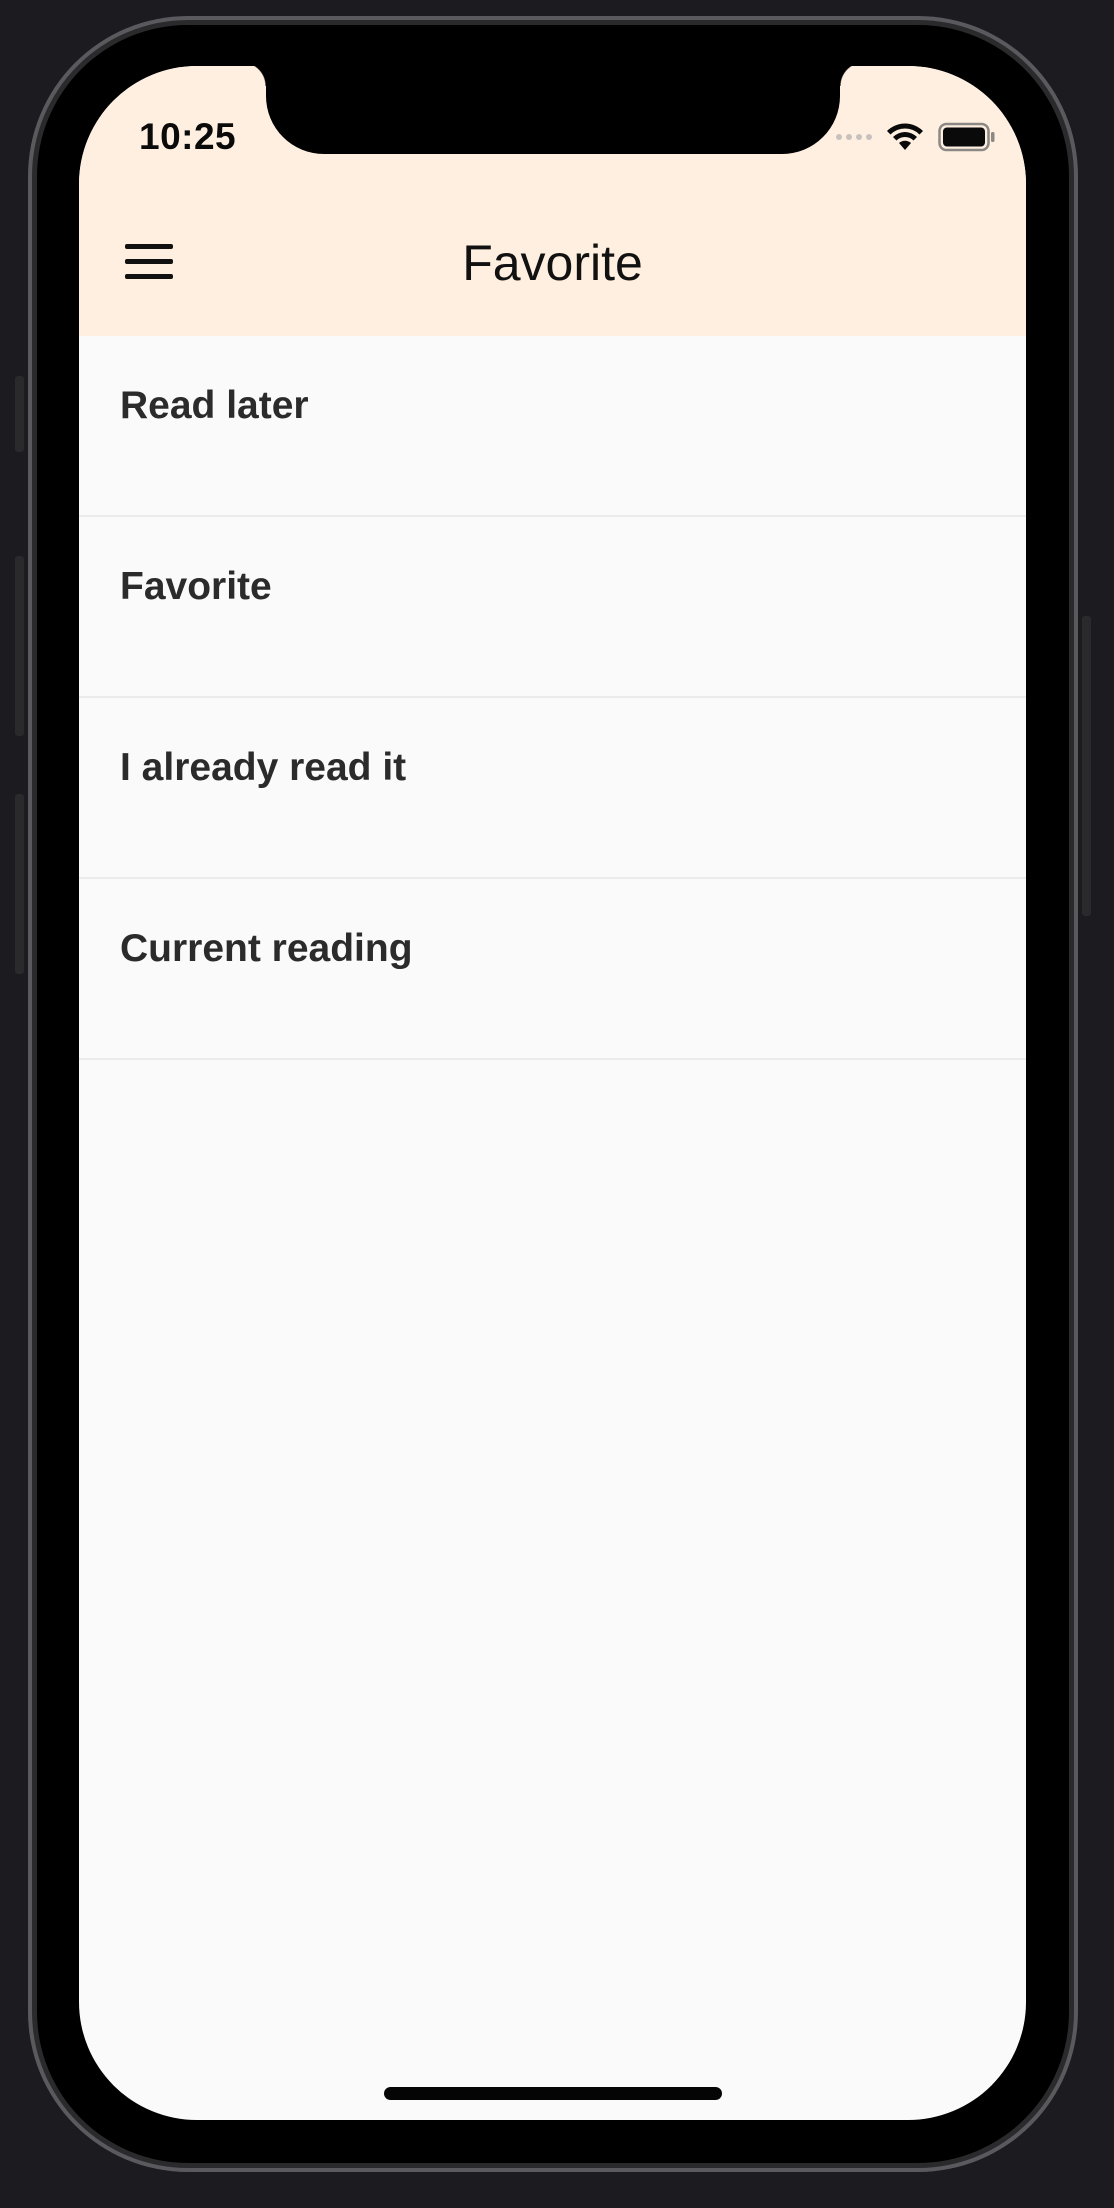 The width and height of the screenshot is (1114, 2208). What do you see at coordinates (188, 136) in the screenshot?
I see `status-time: 10:25` at bounding box center [188, 136].